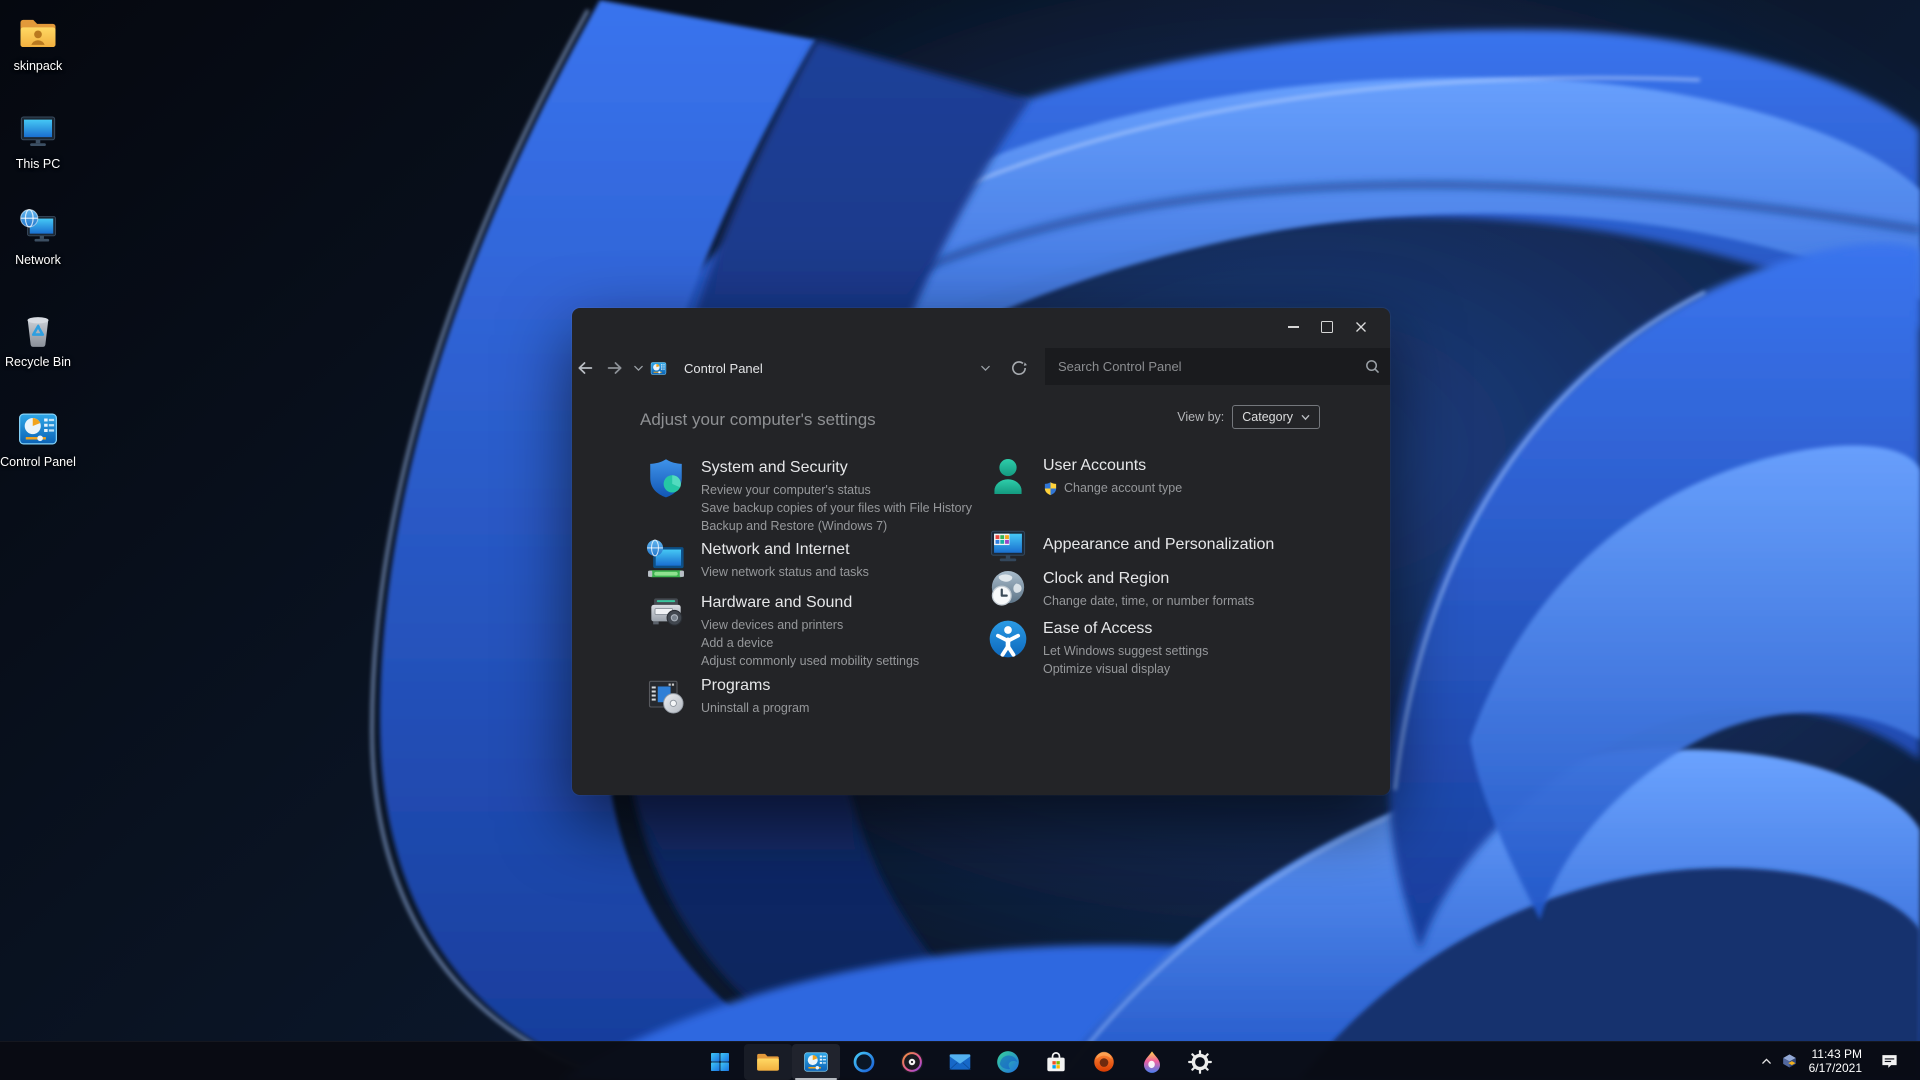  What do you see at coordinates (755, 708) in the screenshot?
I see `category-link: Uninstall a program` at bounding box center [755, 708].